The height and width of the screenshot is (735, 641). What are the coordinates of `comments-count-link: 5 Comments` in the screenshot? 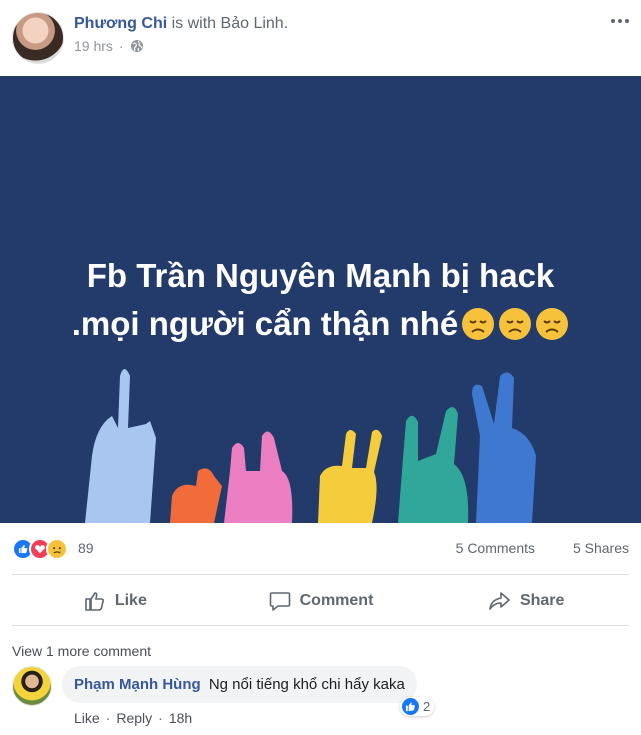 It's located at (495, 548).